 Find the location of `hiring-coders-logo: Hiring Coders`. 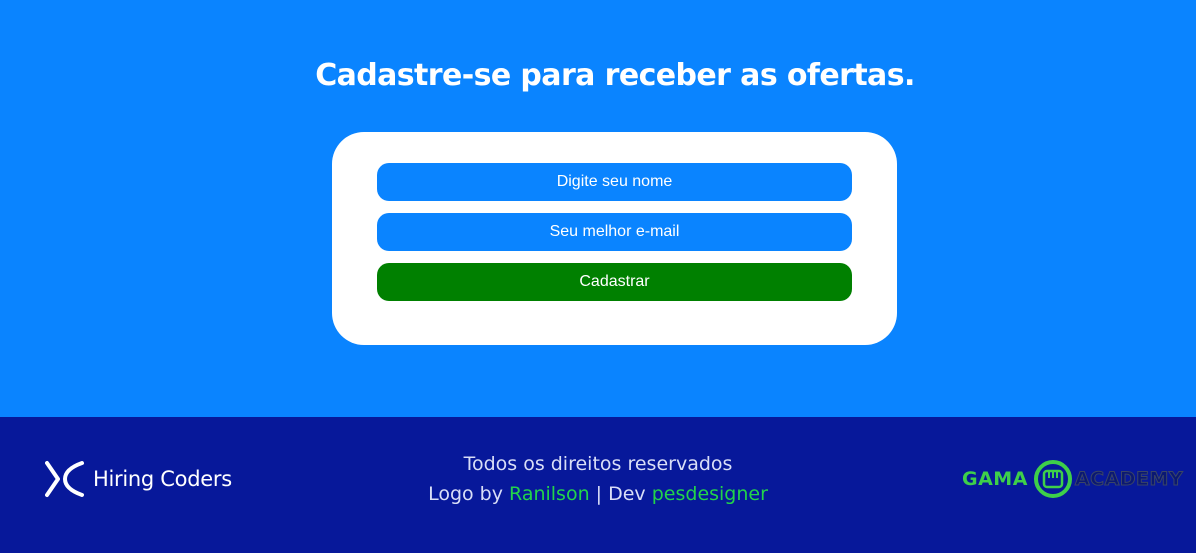

hiring-coders-logo: Hiring Coders is located at coordinates (138, 479).